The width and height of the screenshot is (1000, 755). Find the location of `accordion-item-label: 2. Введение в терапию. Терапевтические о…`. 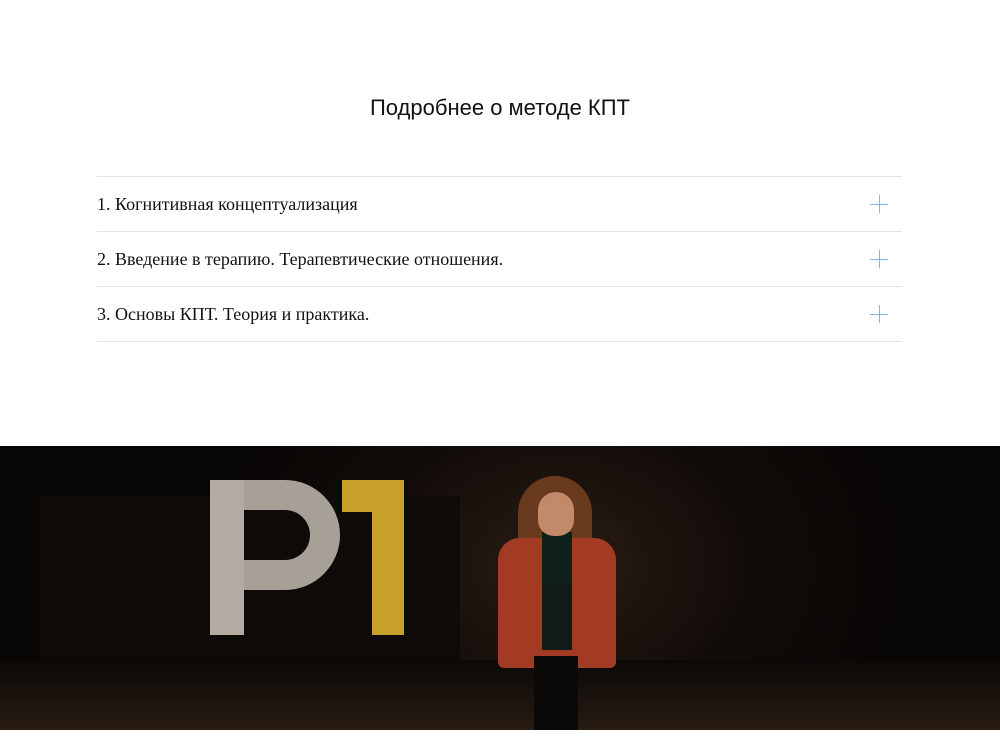

accordion-item-label: 2. Введение в терапию. Терапевтические о… is located at coordinates (300, 259).